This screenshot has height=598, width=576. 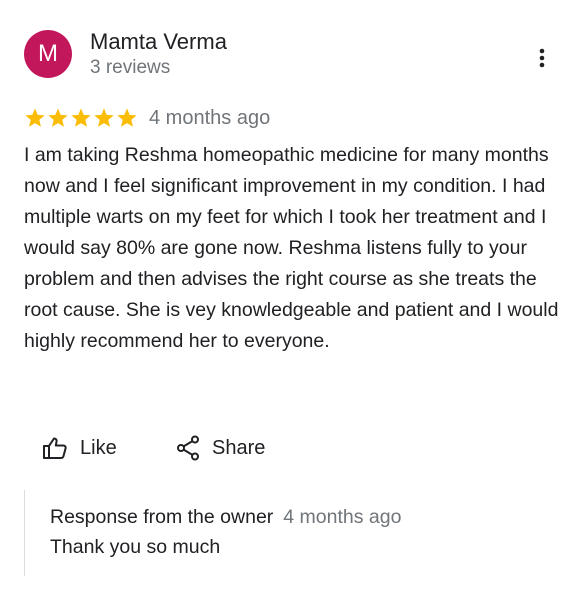 I want to click on owner-response-label: Response from the owner, so click(x=162, y=517).